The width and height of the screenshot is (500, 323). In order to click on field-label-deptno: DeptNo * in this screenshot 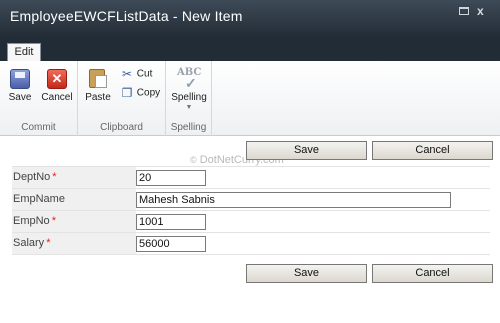, I will do `click(74, 177)`.